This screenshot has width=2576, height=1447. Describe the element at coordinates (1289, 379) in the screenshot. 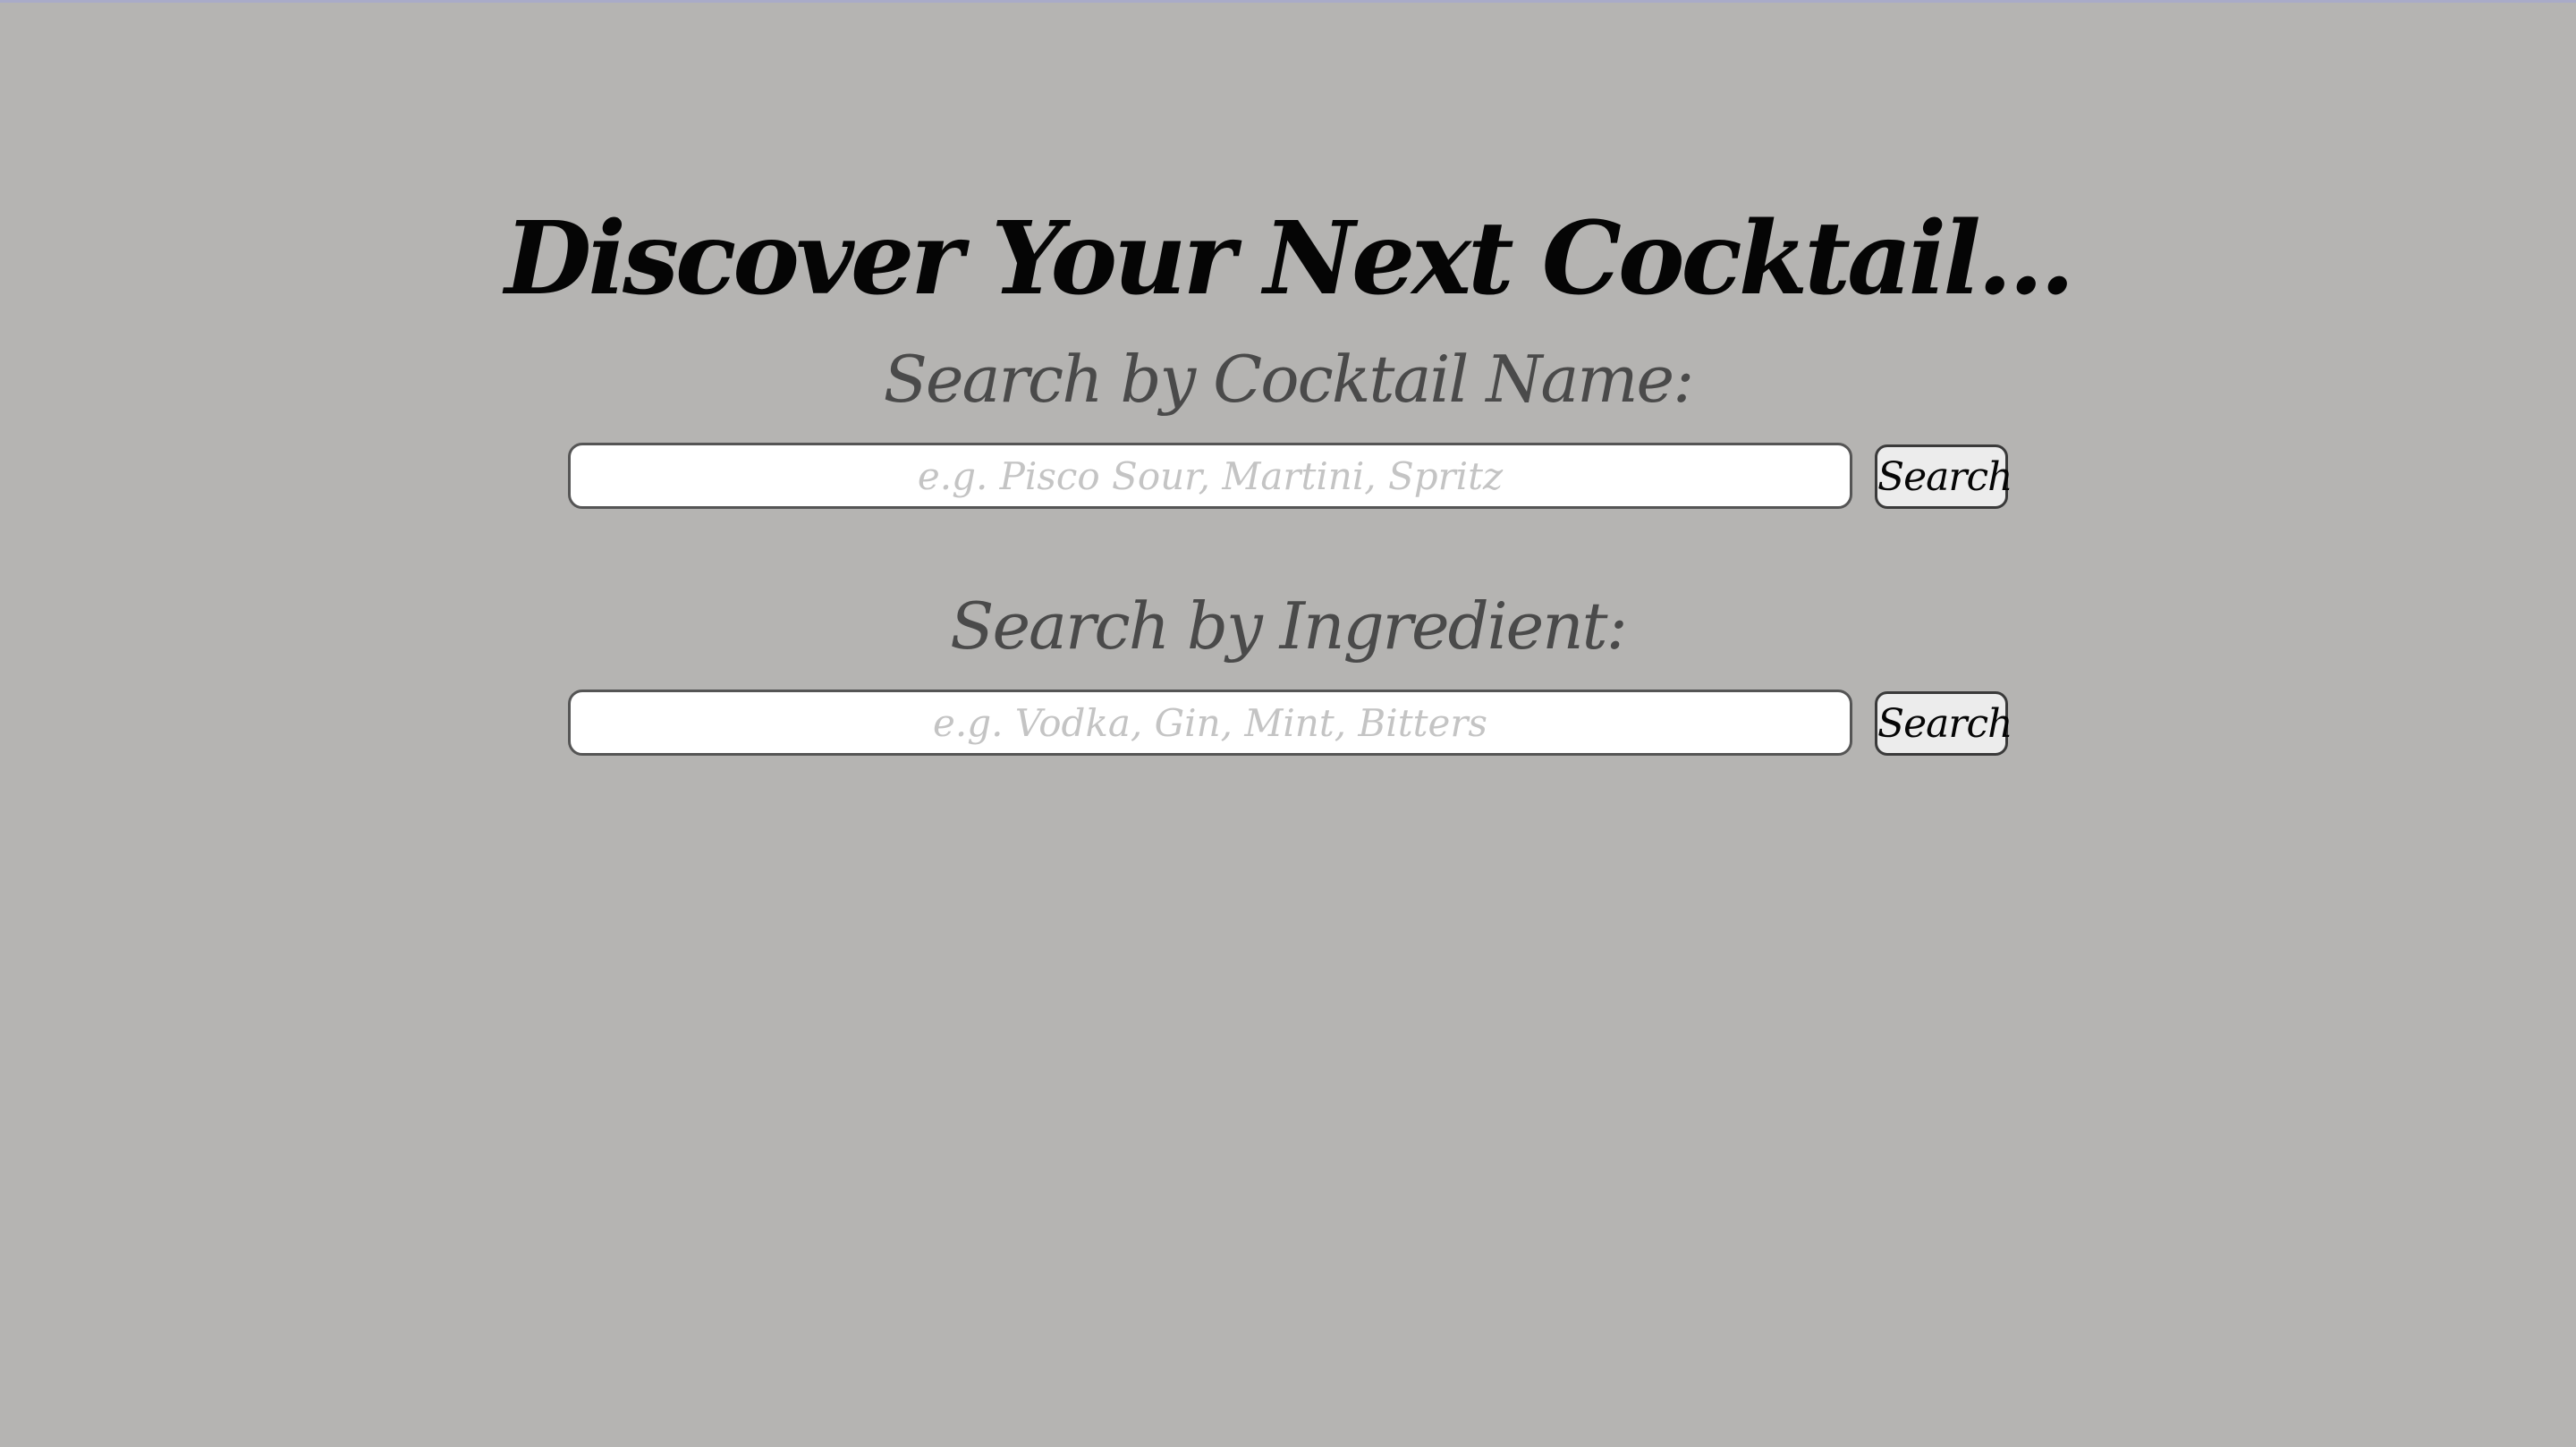

I see `cocktail-name-search-label: Search by Cocktail Name:` at that location.